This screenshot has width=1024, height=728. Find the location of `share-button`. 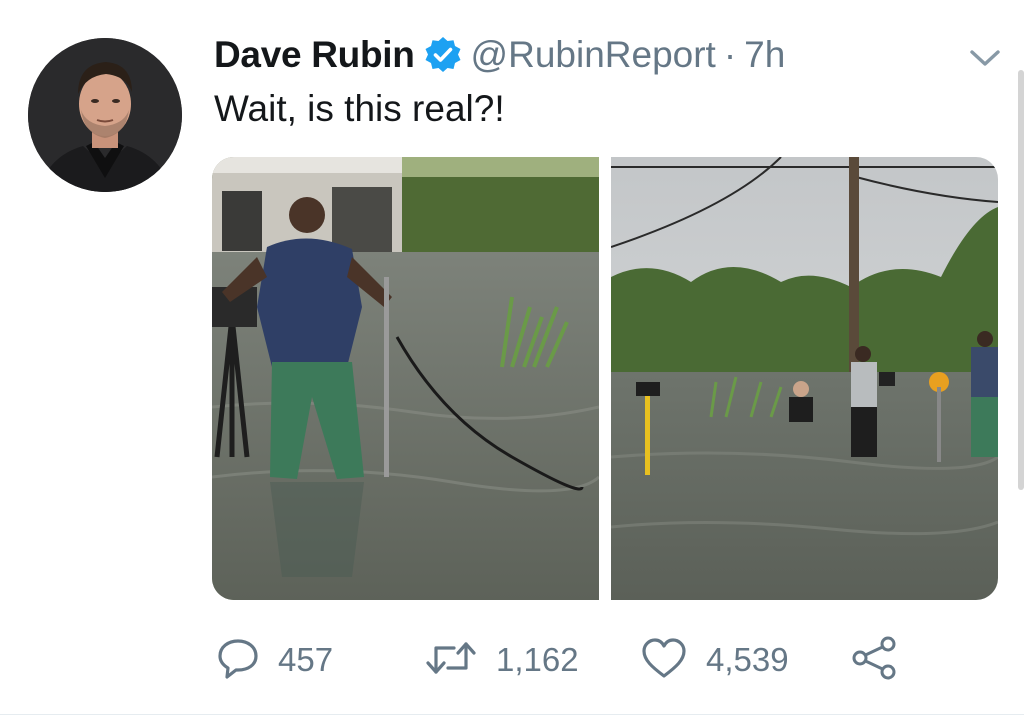

share-button is located at coordinates (874, 660).